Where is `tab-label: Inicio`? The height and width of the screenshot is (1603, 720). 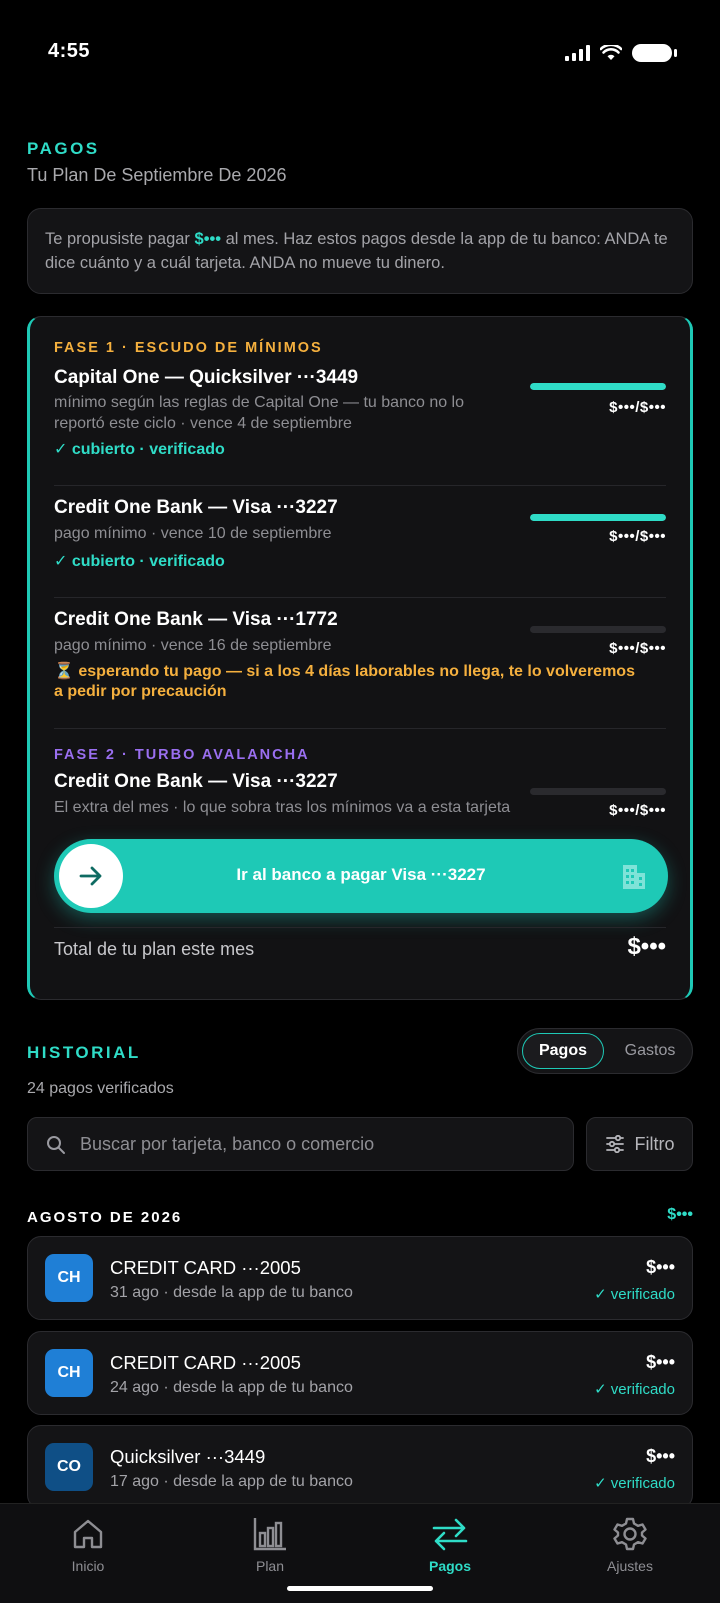
tab-label: Inicio is located at coordinates (88, 1566).